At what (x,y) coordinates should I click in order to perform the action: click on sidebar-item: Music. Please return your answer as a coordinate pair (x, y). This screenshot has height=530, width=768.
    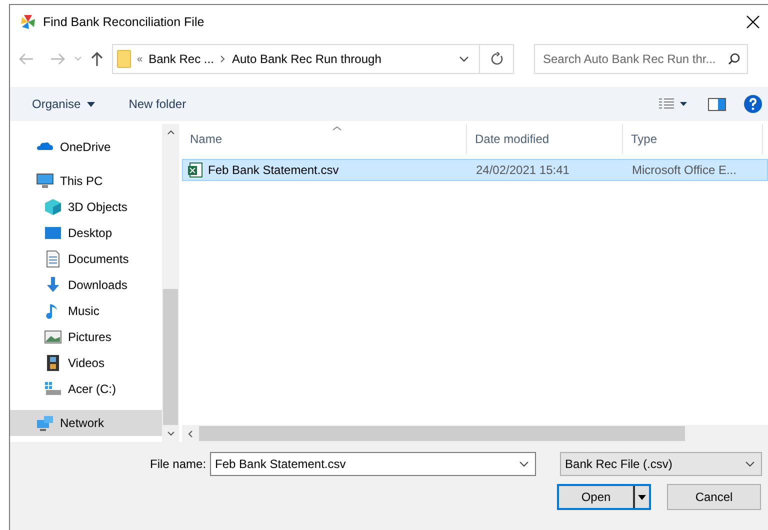
    Looking at the image, I should click on (86, 311).